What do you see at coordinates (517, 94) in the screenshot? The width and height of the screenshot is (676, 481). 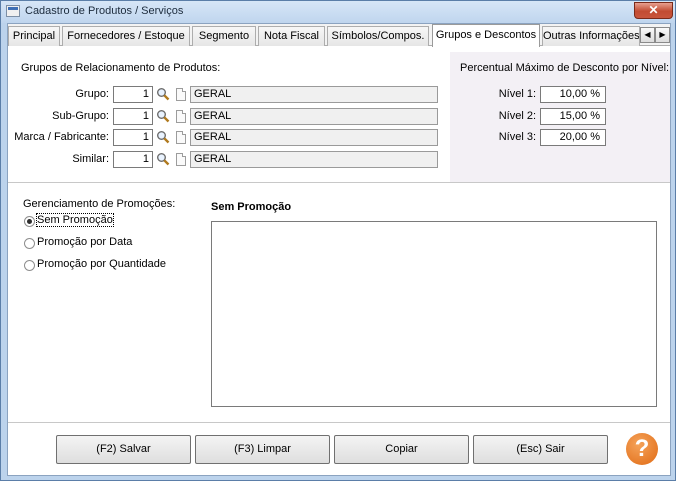 I see `level-1-label: Nível 1:` at bounding box center [517, 94].